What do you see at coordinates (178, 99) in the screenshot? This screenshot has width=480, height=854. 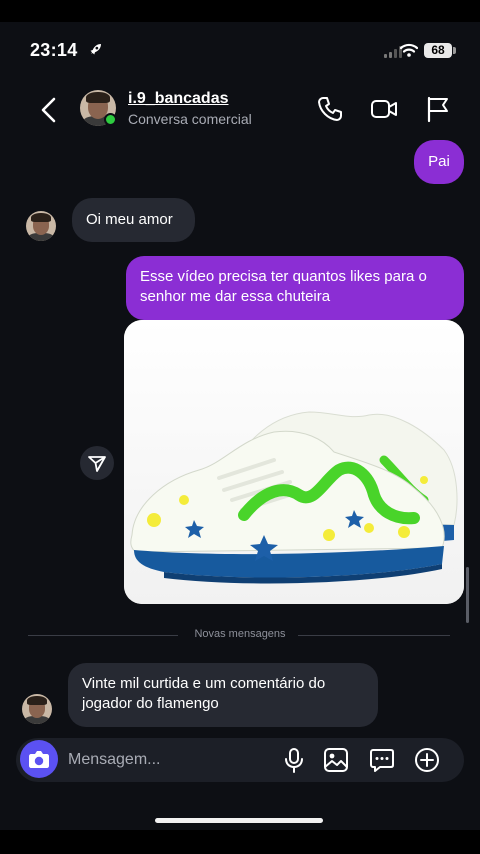 I see `contact-username: i.9_bancadas` at bounding box center [178, 99].